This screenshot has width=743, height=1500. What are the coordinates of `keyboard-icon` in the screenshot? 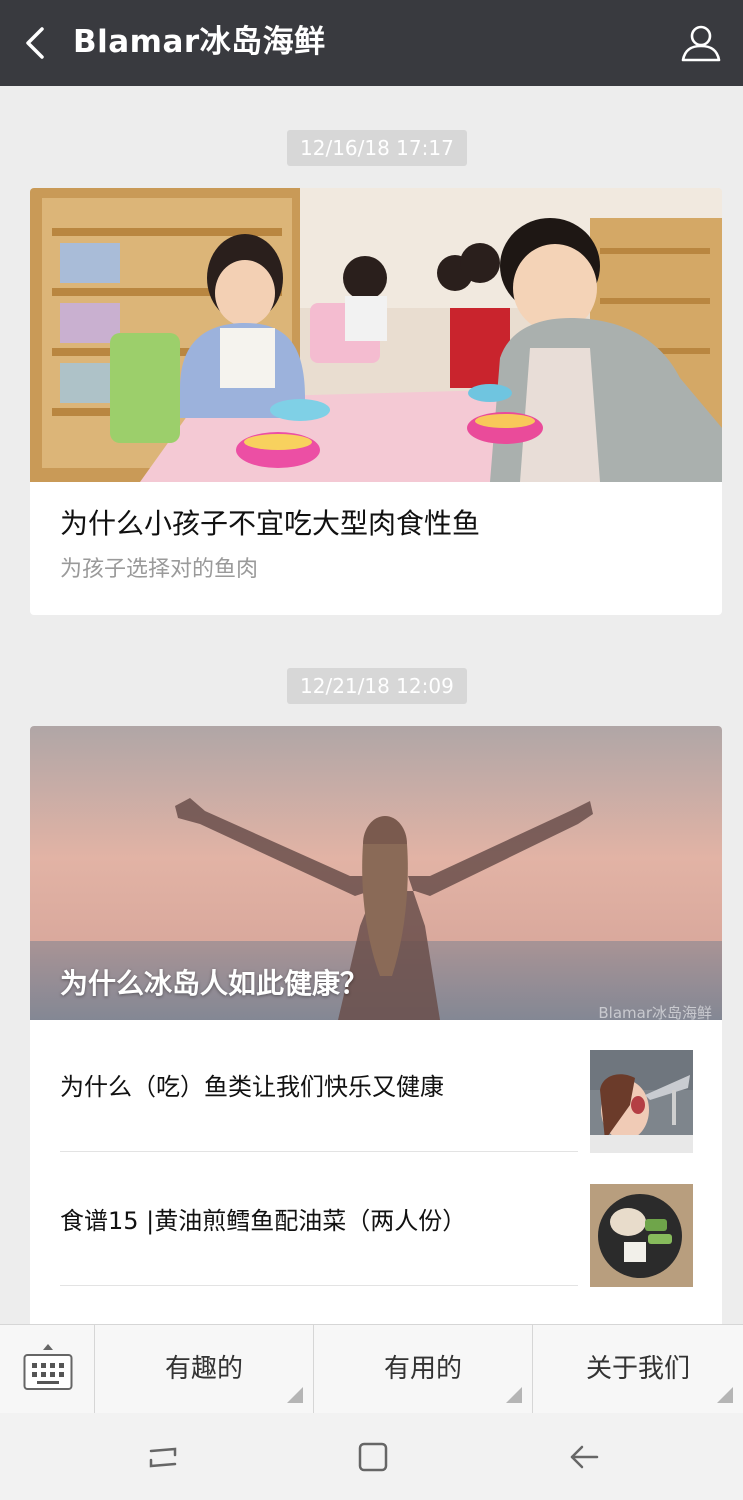 It's located at (48, 1367).